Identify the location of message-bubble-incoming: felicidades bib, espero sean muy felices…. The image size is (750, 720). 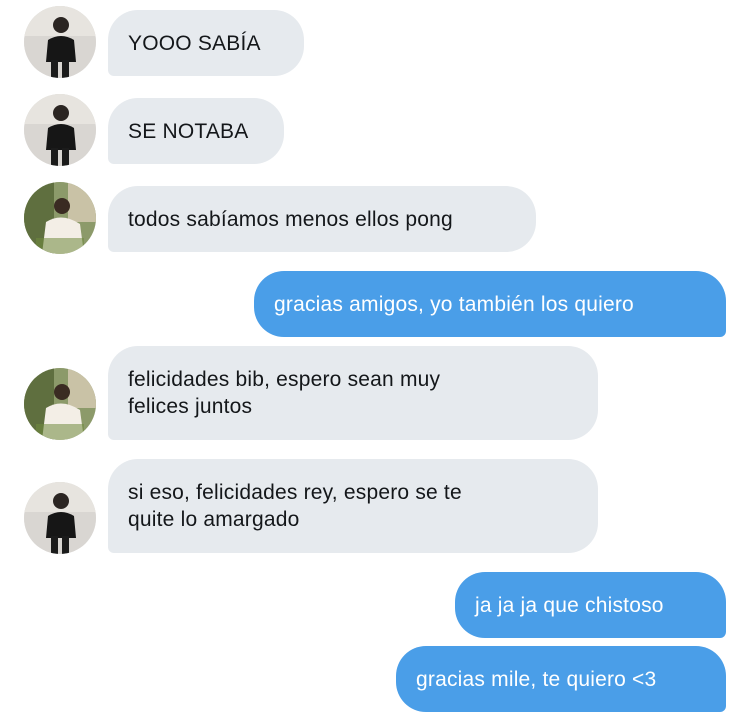
(353, 393).